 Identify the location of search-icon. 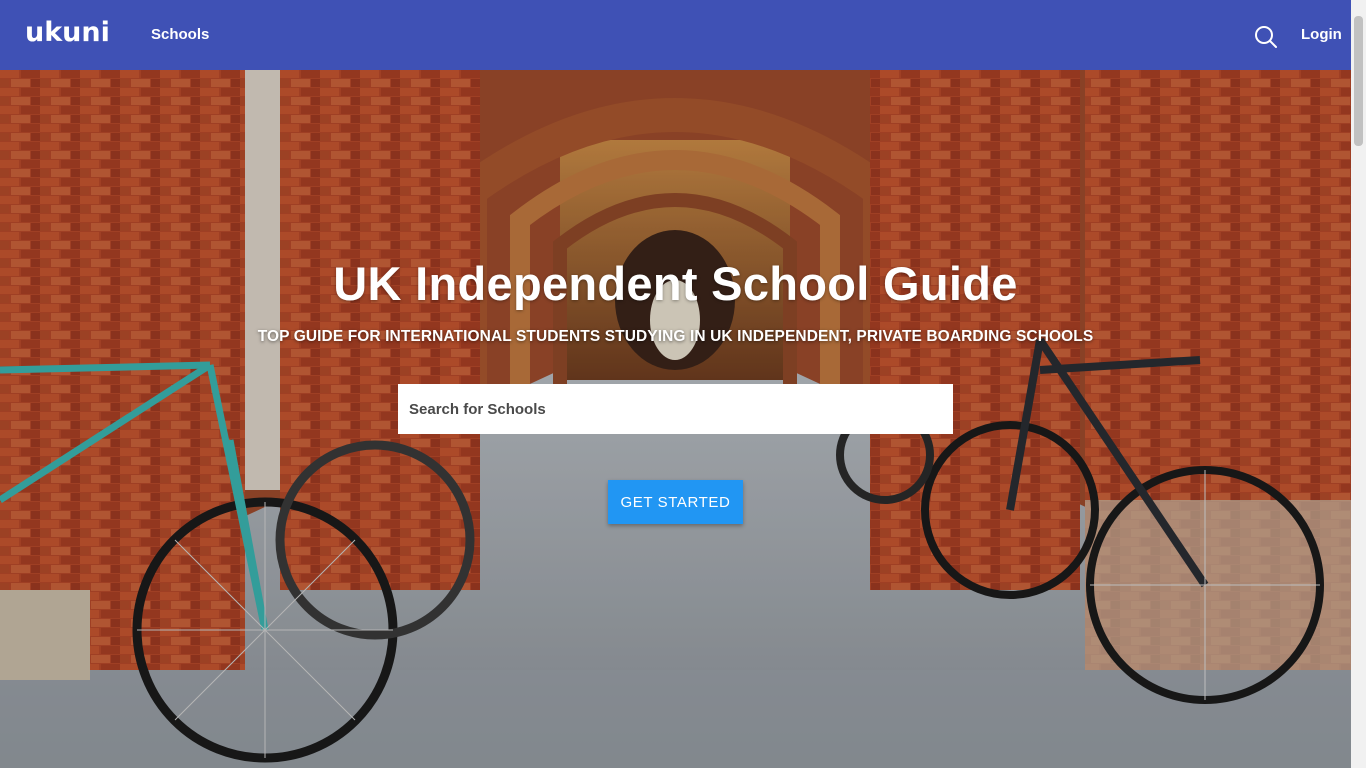
(1266, 37).